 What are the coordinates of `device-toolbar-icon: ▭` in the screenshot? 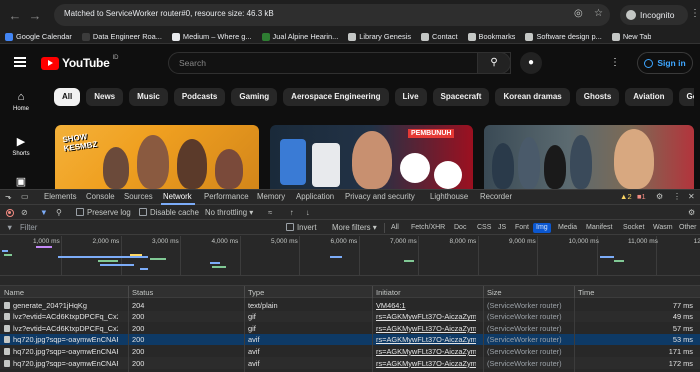 It's located at (25, 196).